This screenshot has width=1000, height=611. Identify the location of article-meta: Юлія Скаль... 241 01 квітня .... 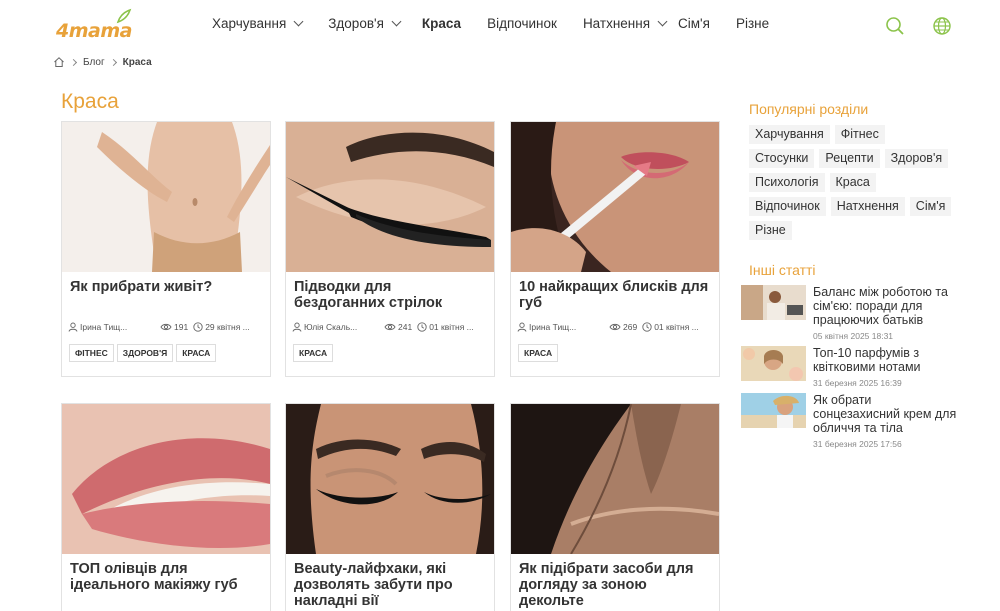
(390, 327).